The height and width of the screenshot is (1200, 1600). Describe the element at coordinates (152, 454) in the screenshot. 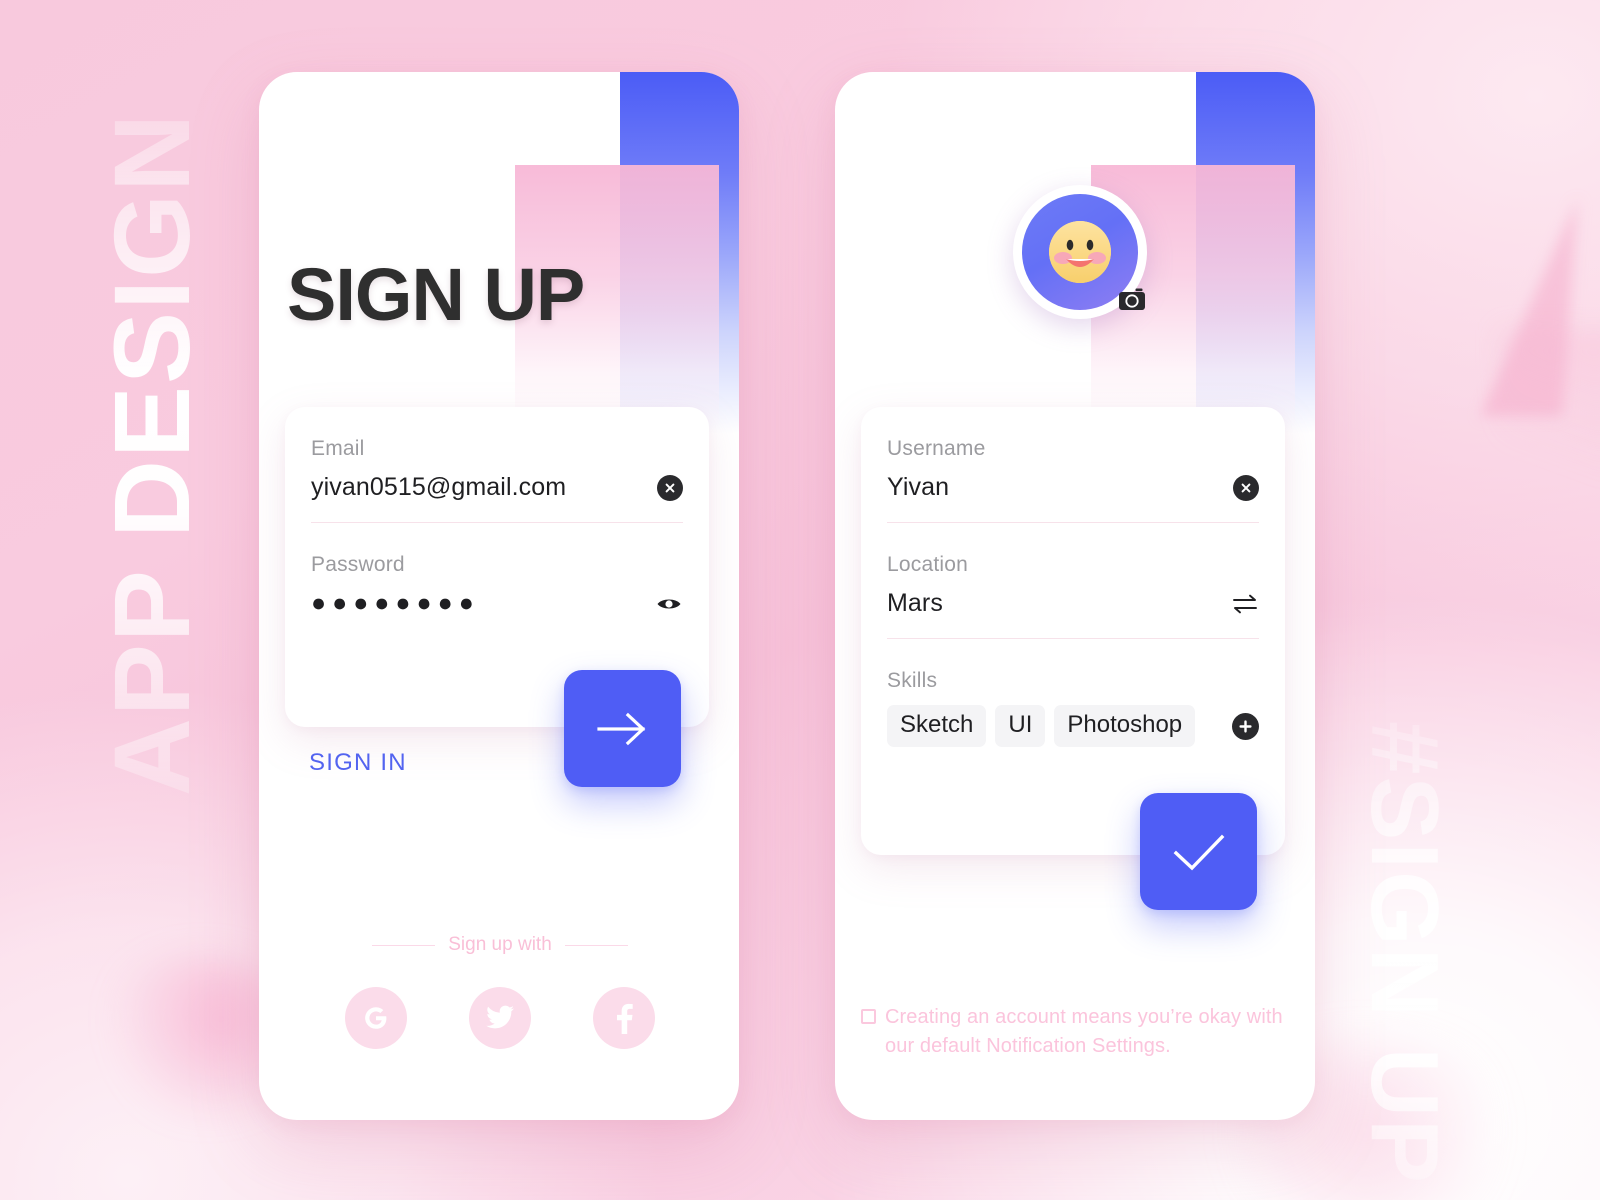

I see `side-wordmark-app-design: APP DESIGN` at that location.